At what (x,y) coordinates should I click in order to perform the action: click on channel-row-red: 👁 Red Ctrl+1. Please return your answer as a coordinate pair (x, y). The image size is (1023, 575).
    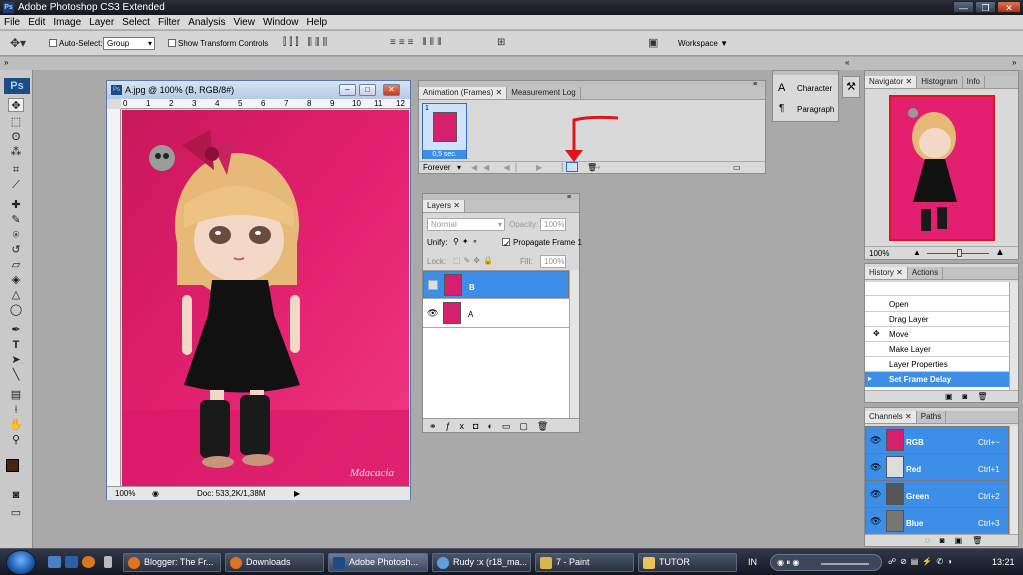
    Looking at the image, I should click on (937, 467).